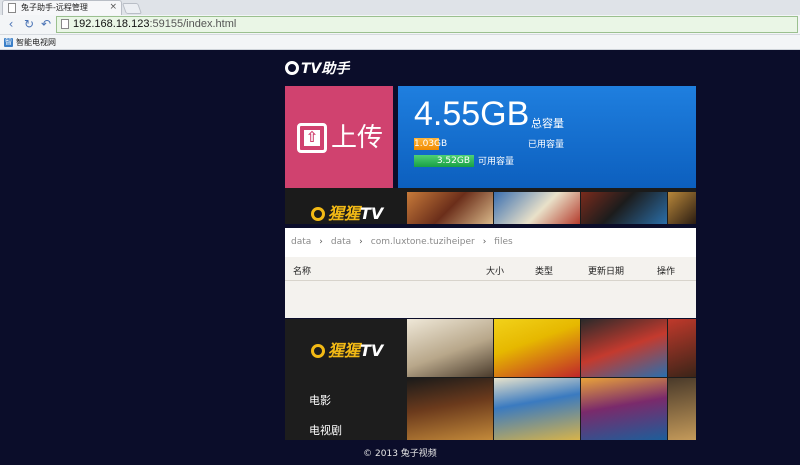 This screenshot has height=465, width=800. Describe the element at coordinates (546, 145) in the screenshot. I see `used-capacity-label: 已用容量` at that location.